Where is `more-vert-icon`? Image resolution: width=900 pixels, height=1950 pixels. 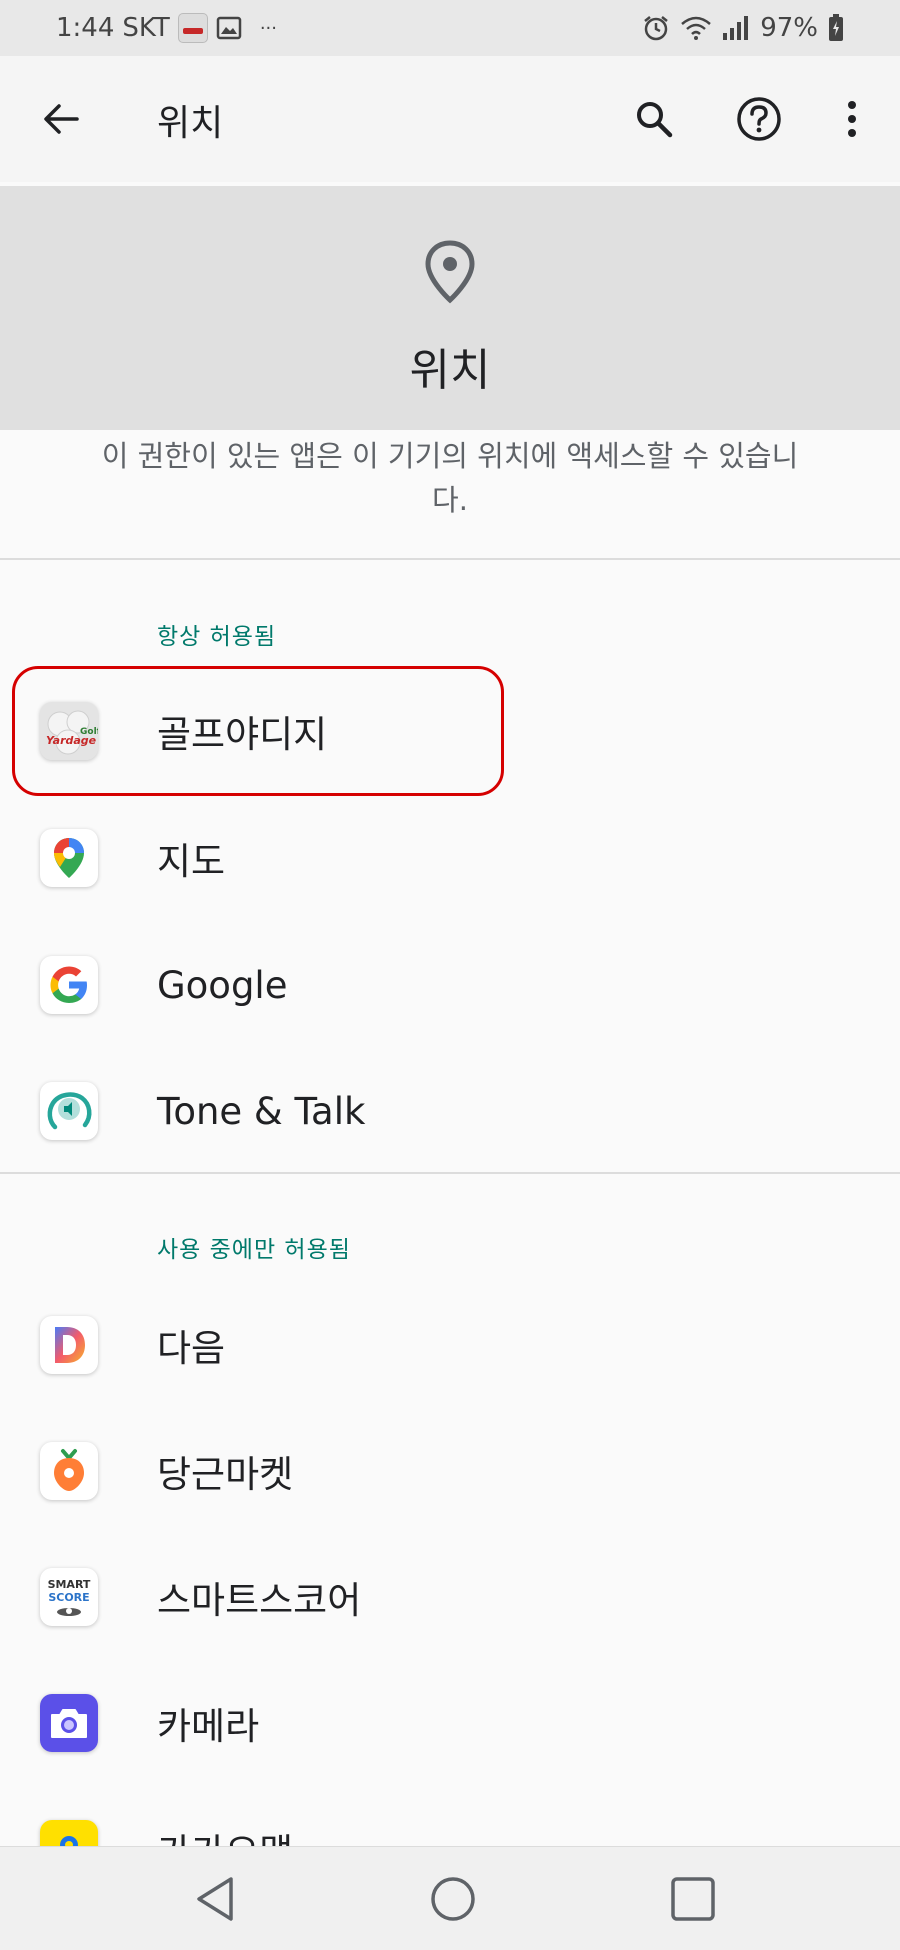
more-vert-icon is located at coordinates (852, 119).